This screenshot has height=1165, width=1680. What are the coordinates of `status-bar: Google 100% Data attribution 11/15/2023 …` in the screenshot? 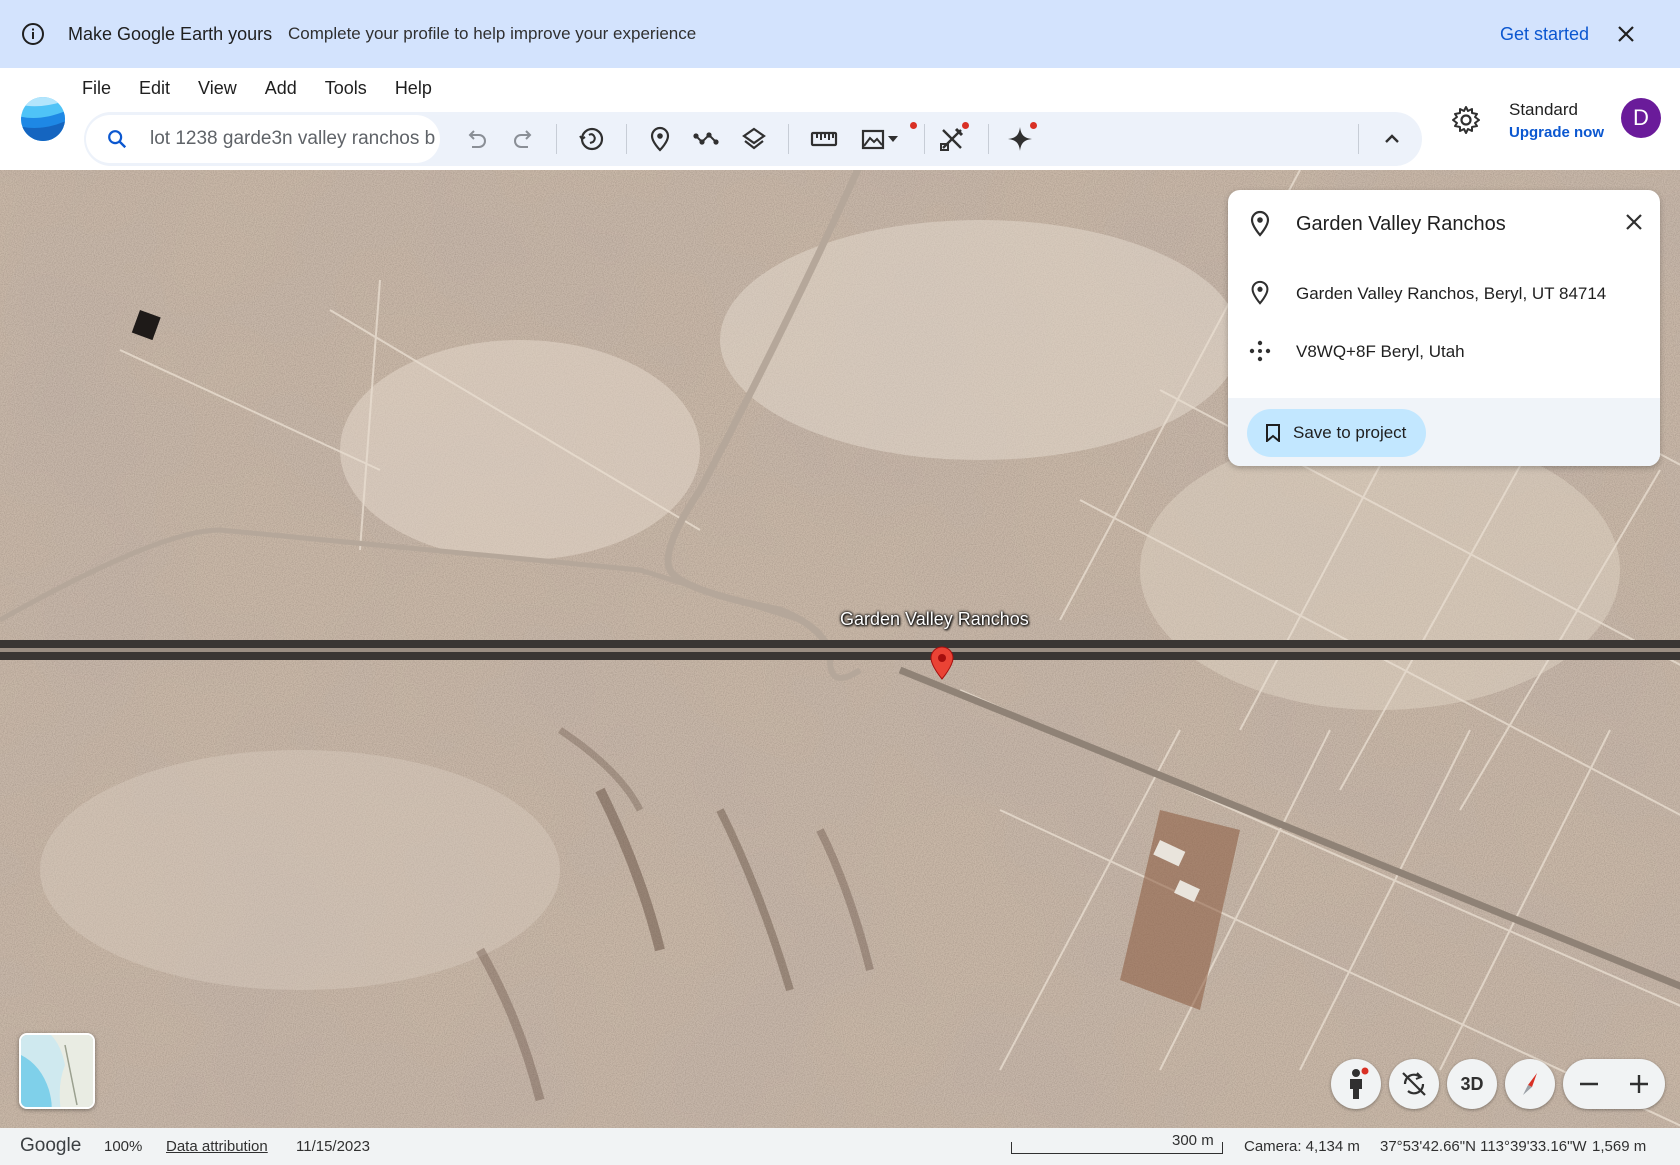 It's located at (840, 1146).